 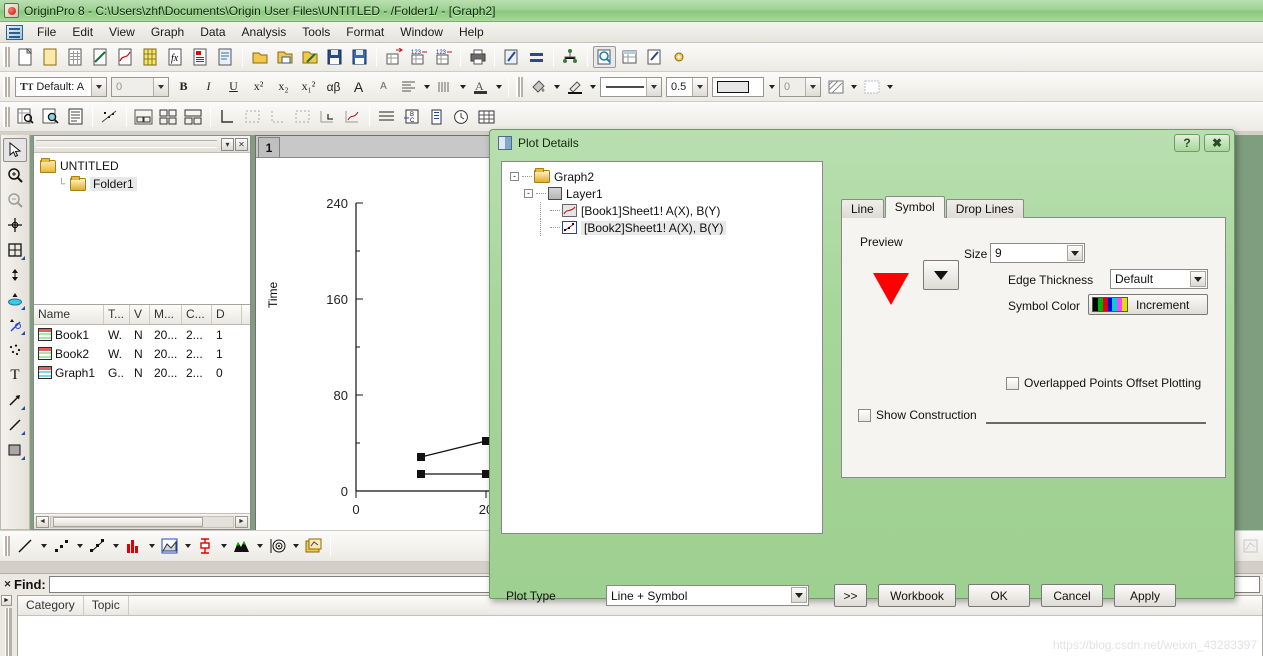 What do you see at coordinates (15, 275) in the screenshot?
I see `data-reader-tool` at bounding box center [15, 275].